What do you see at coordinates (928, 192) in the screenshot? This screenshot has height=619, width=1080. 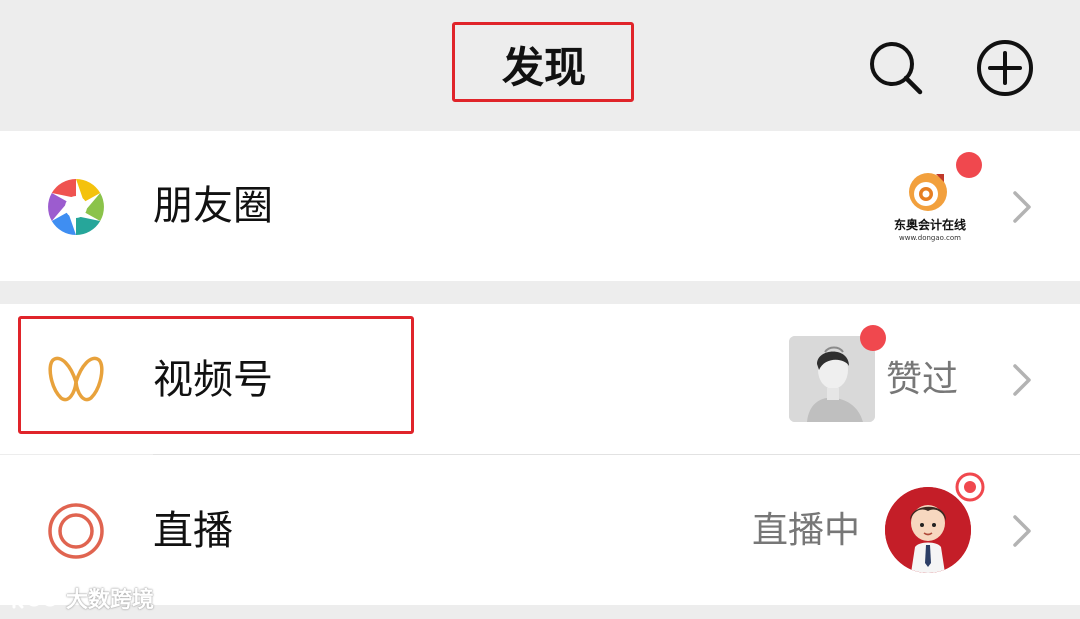 I see `dongao-logo` at bounding box center [928, 192].